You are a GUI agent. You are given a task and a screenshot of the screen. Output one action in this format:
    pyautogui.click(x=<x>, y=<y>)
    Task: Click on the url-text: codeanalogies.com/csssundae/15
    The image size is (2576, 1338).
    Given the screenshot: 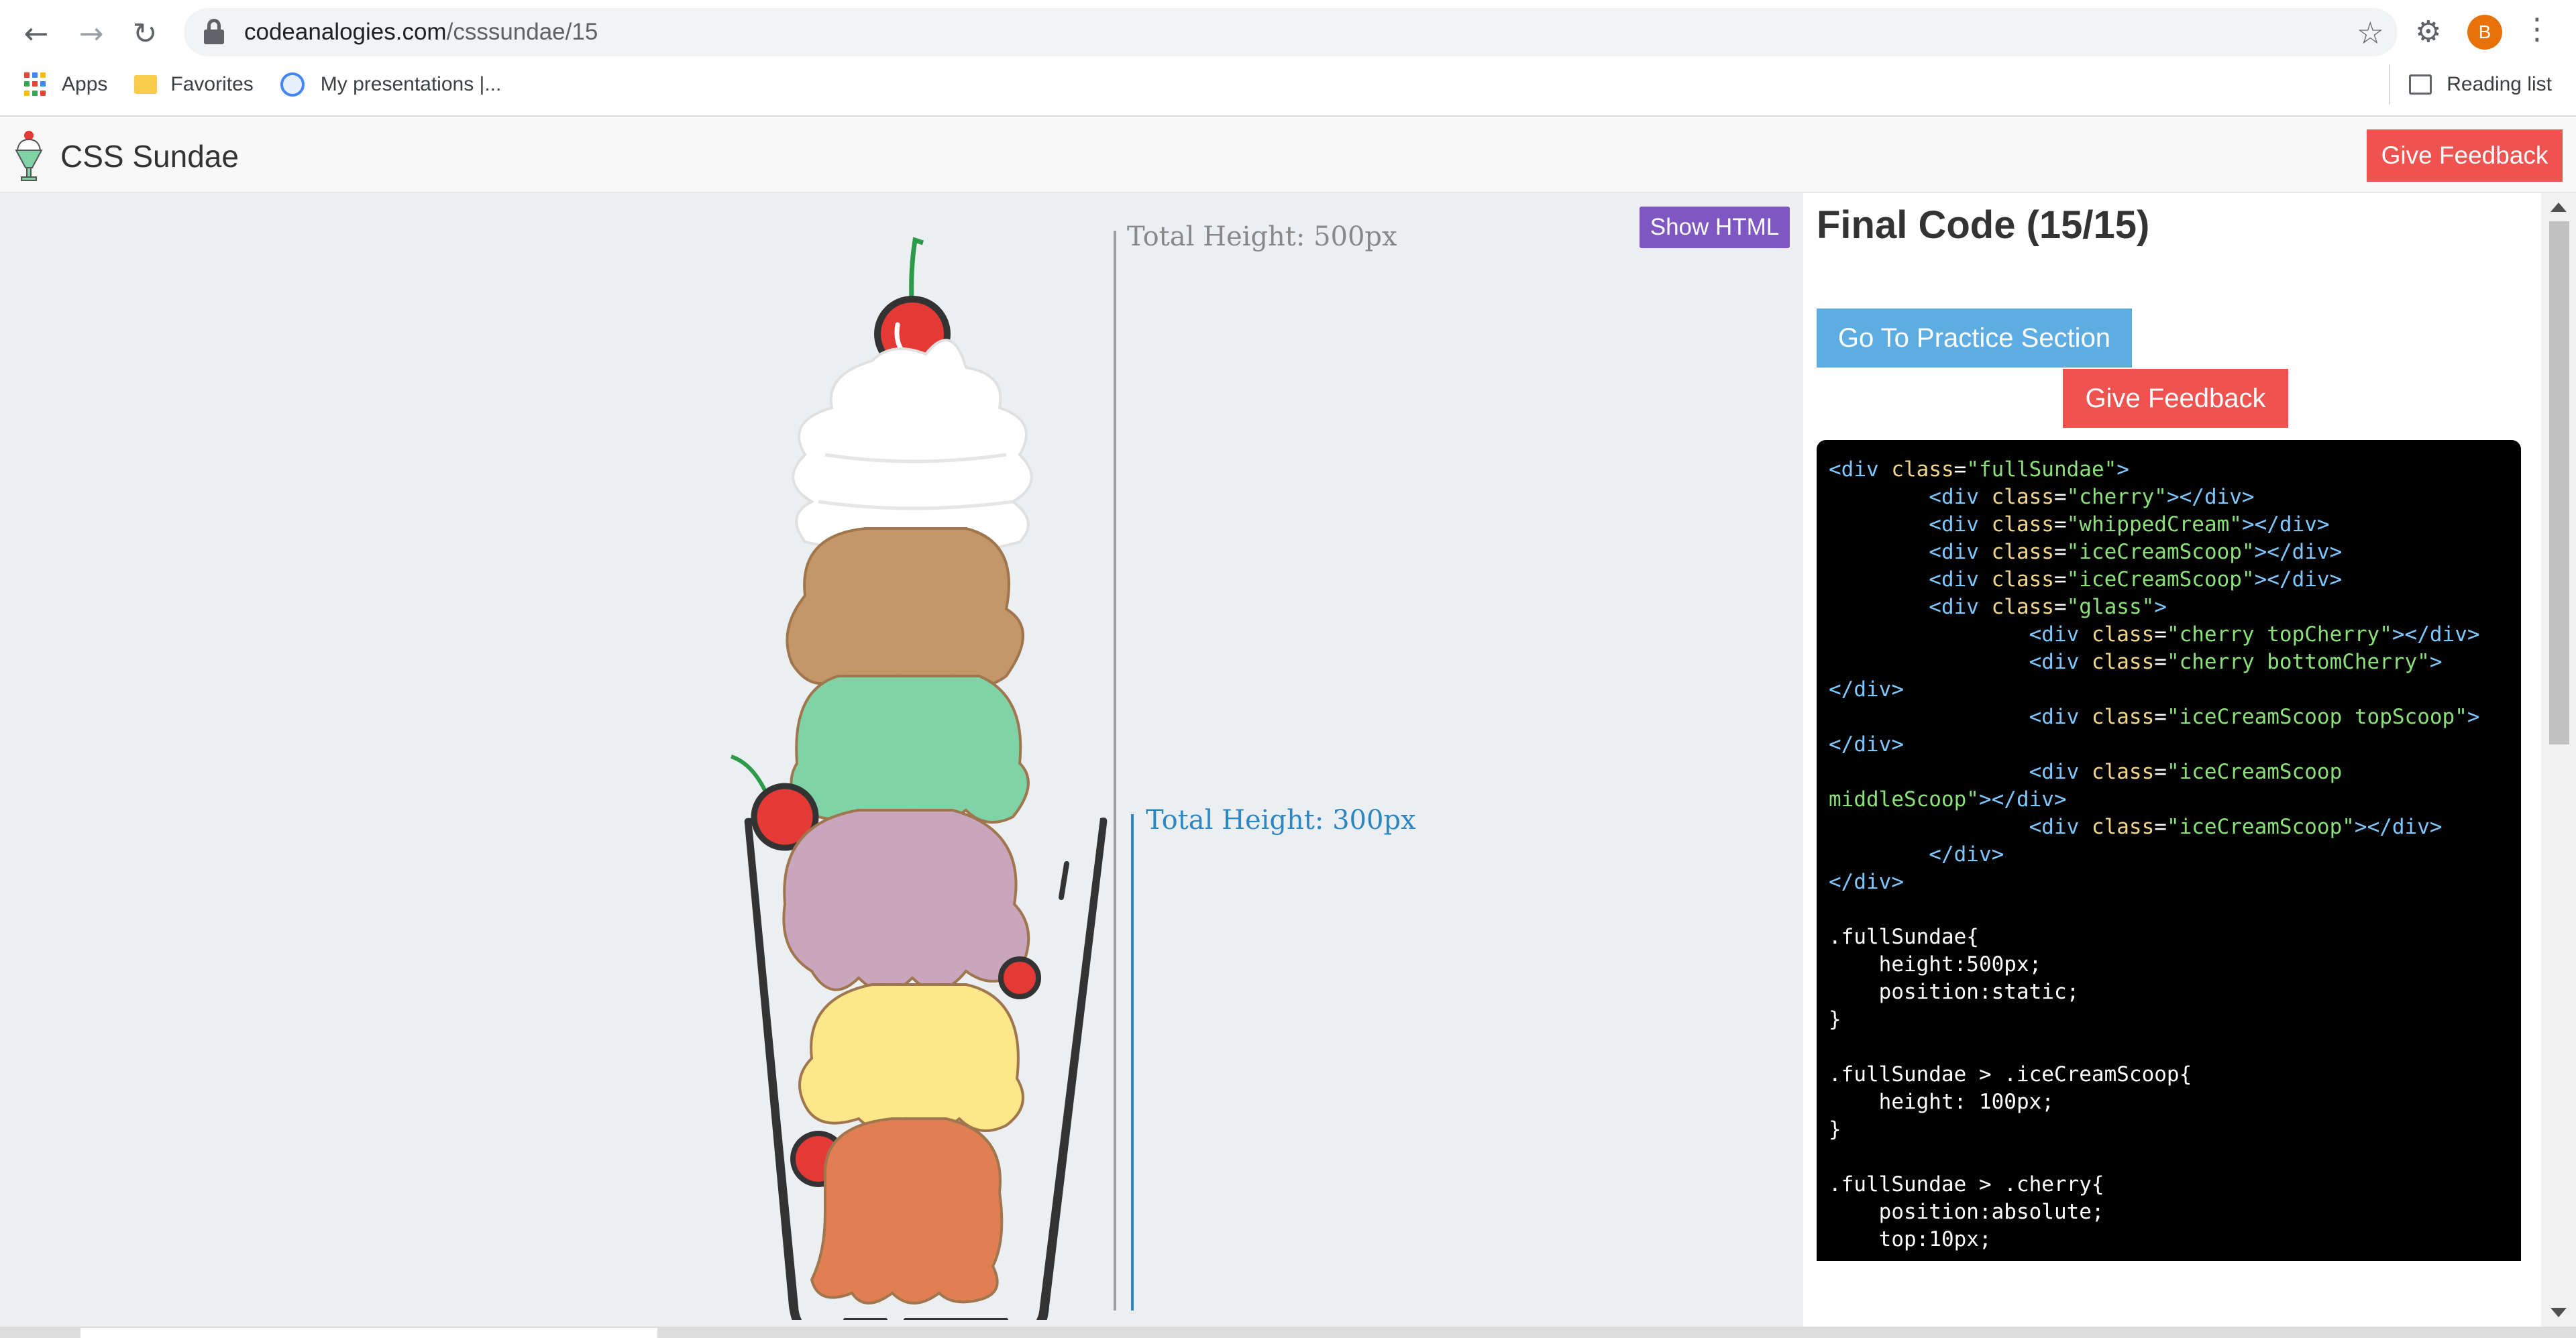 What is the action you would take?
    pyautogui.click(x=421, y=32)
    